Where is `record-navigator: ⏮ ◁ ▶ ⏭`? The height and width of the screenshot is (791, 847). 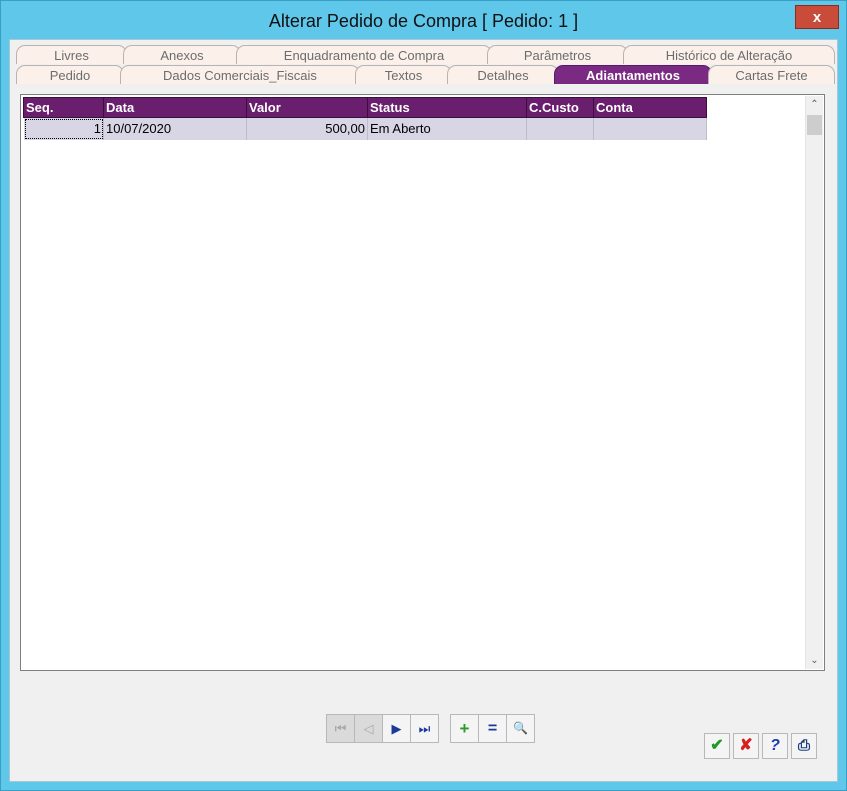
record-navigator: ⏮ ◁ ▶ ⏭ is located at coordinates (382, 729).